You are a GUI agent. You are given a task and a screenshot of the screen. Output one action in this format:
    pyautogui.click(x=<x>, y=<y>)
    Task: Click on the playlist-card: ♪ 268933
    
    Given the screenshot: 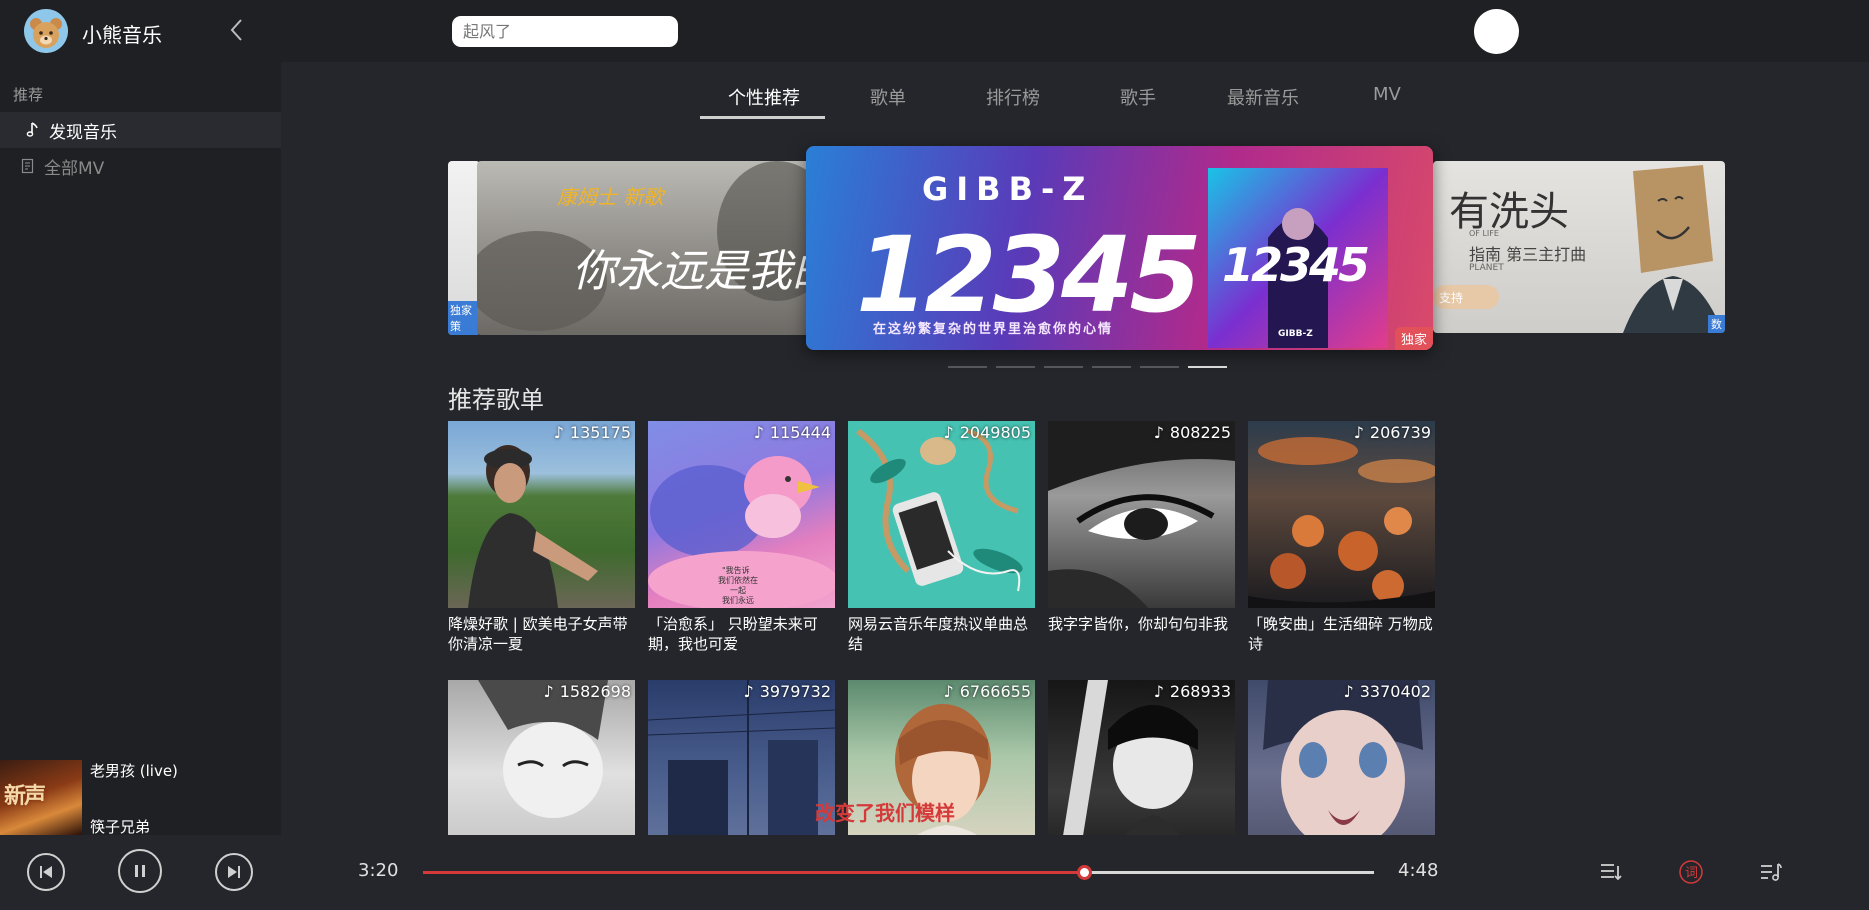 What is the action you would take?
    pyautogui.click(x=1141, y=757)
    